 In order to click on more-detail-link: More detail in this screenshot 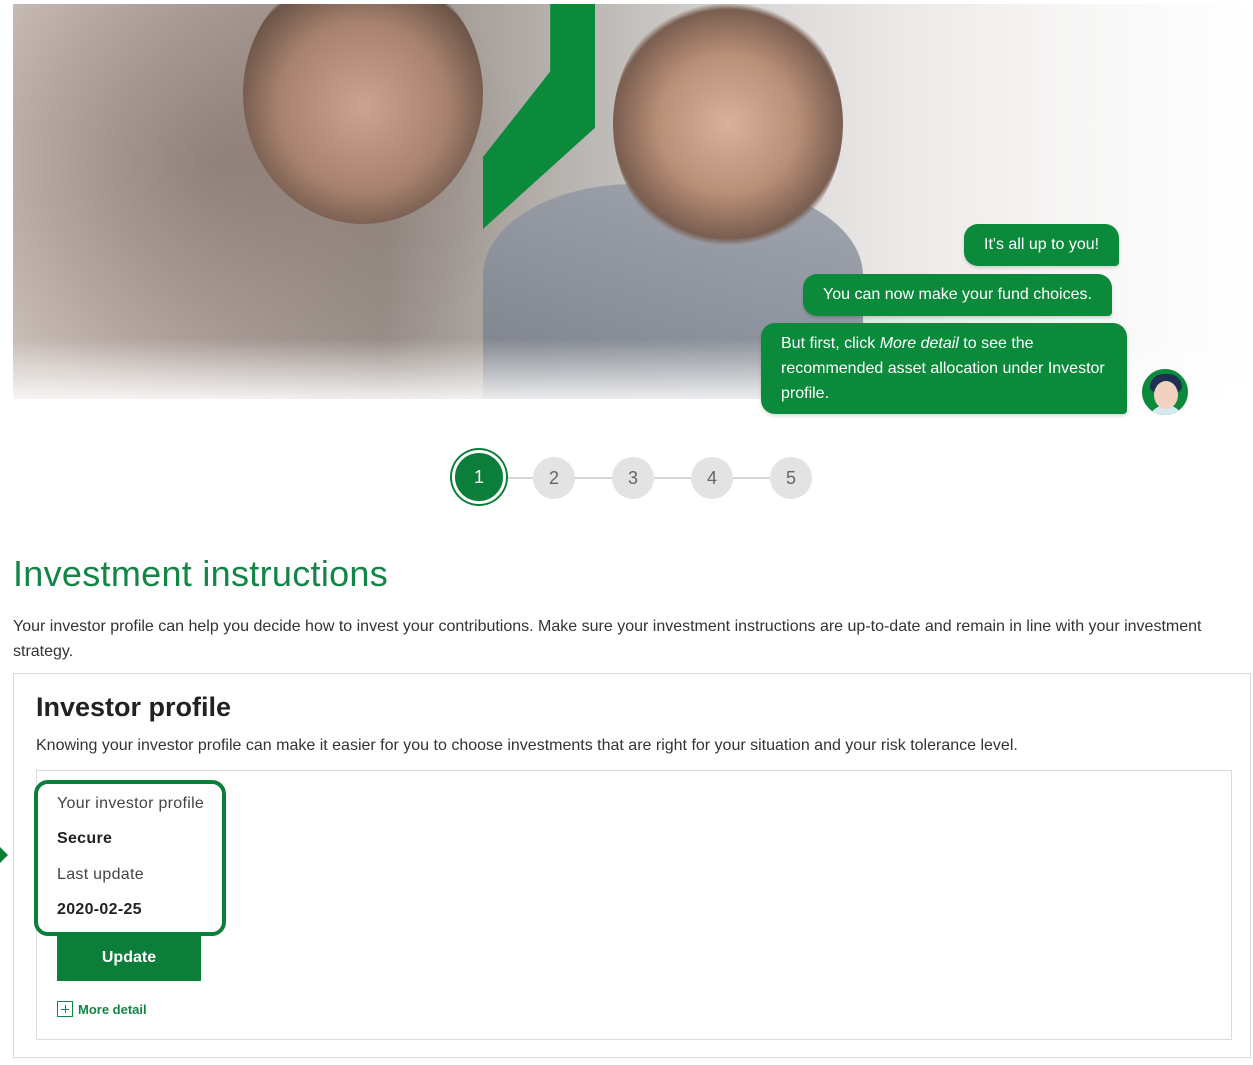, I will do `click(102, 1009)`.